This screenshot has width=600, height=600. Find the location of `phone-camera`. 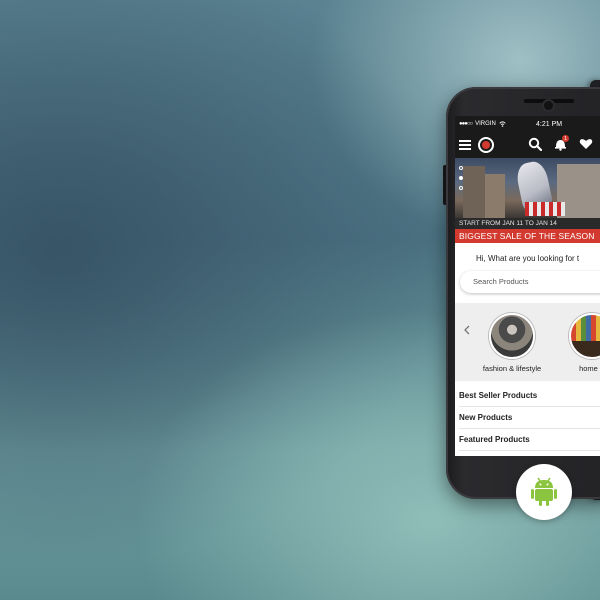

phone-camera is located at coordinates (548, 105).